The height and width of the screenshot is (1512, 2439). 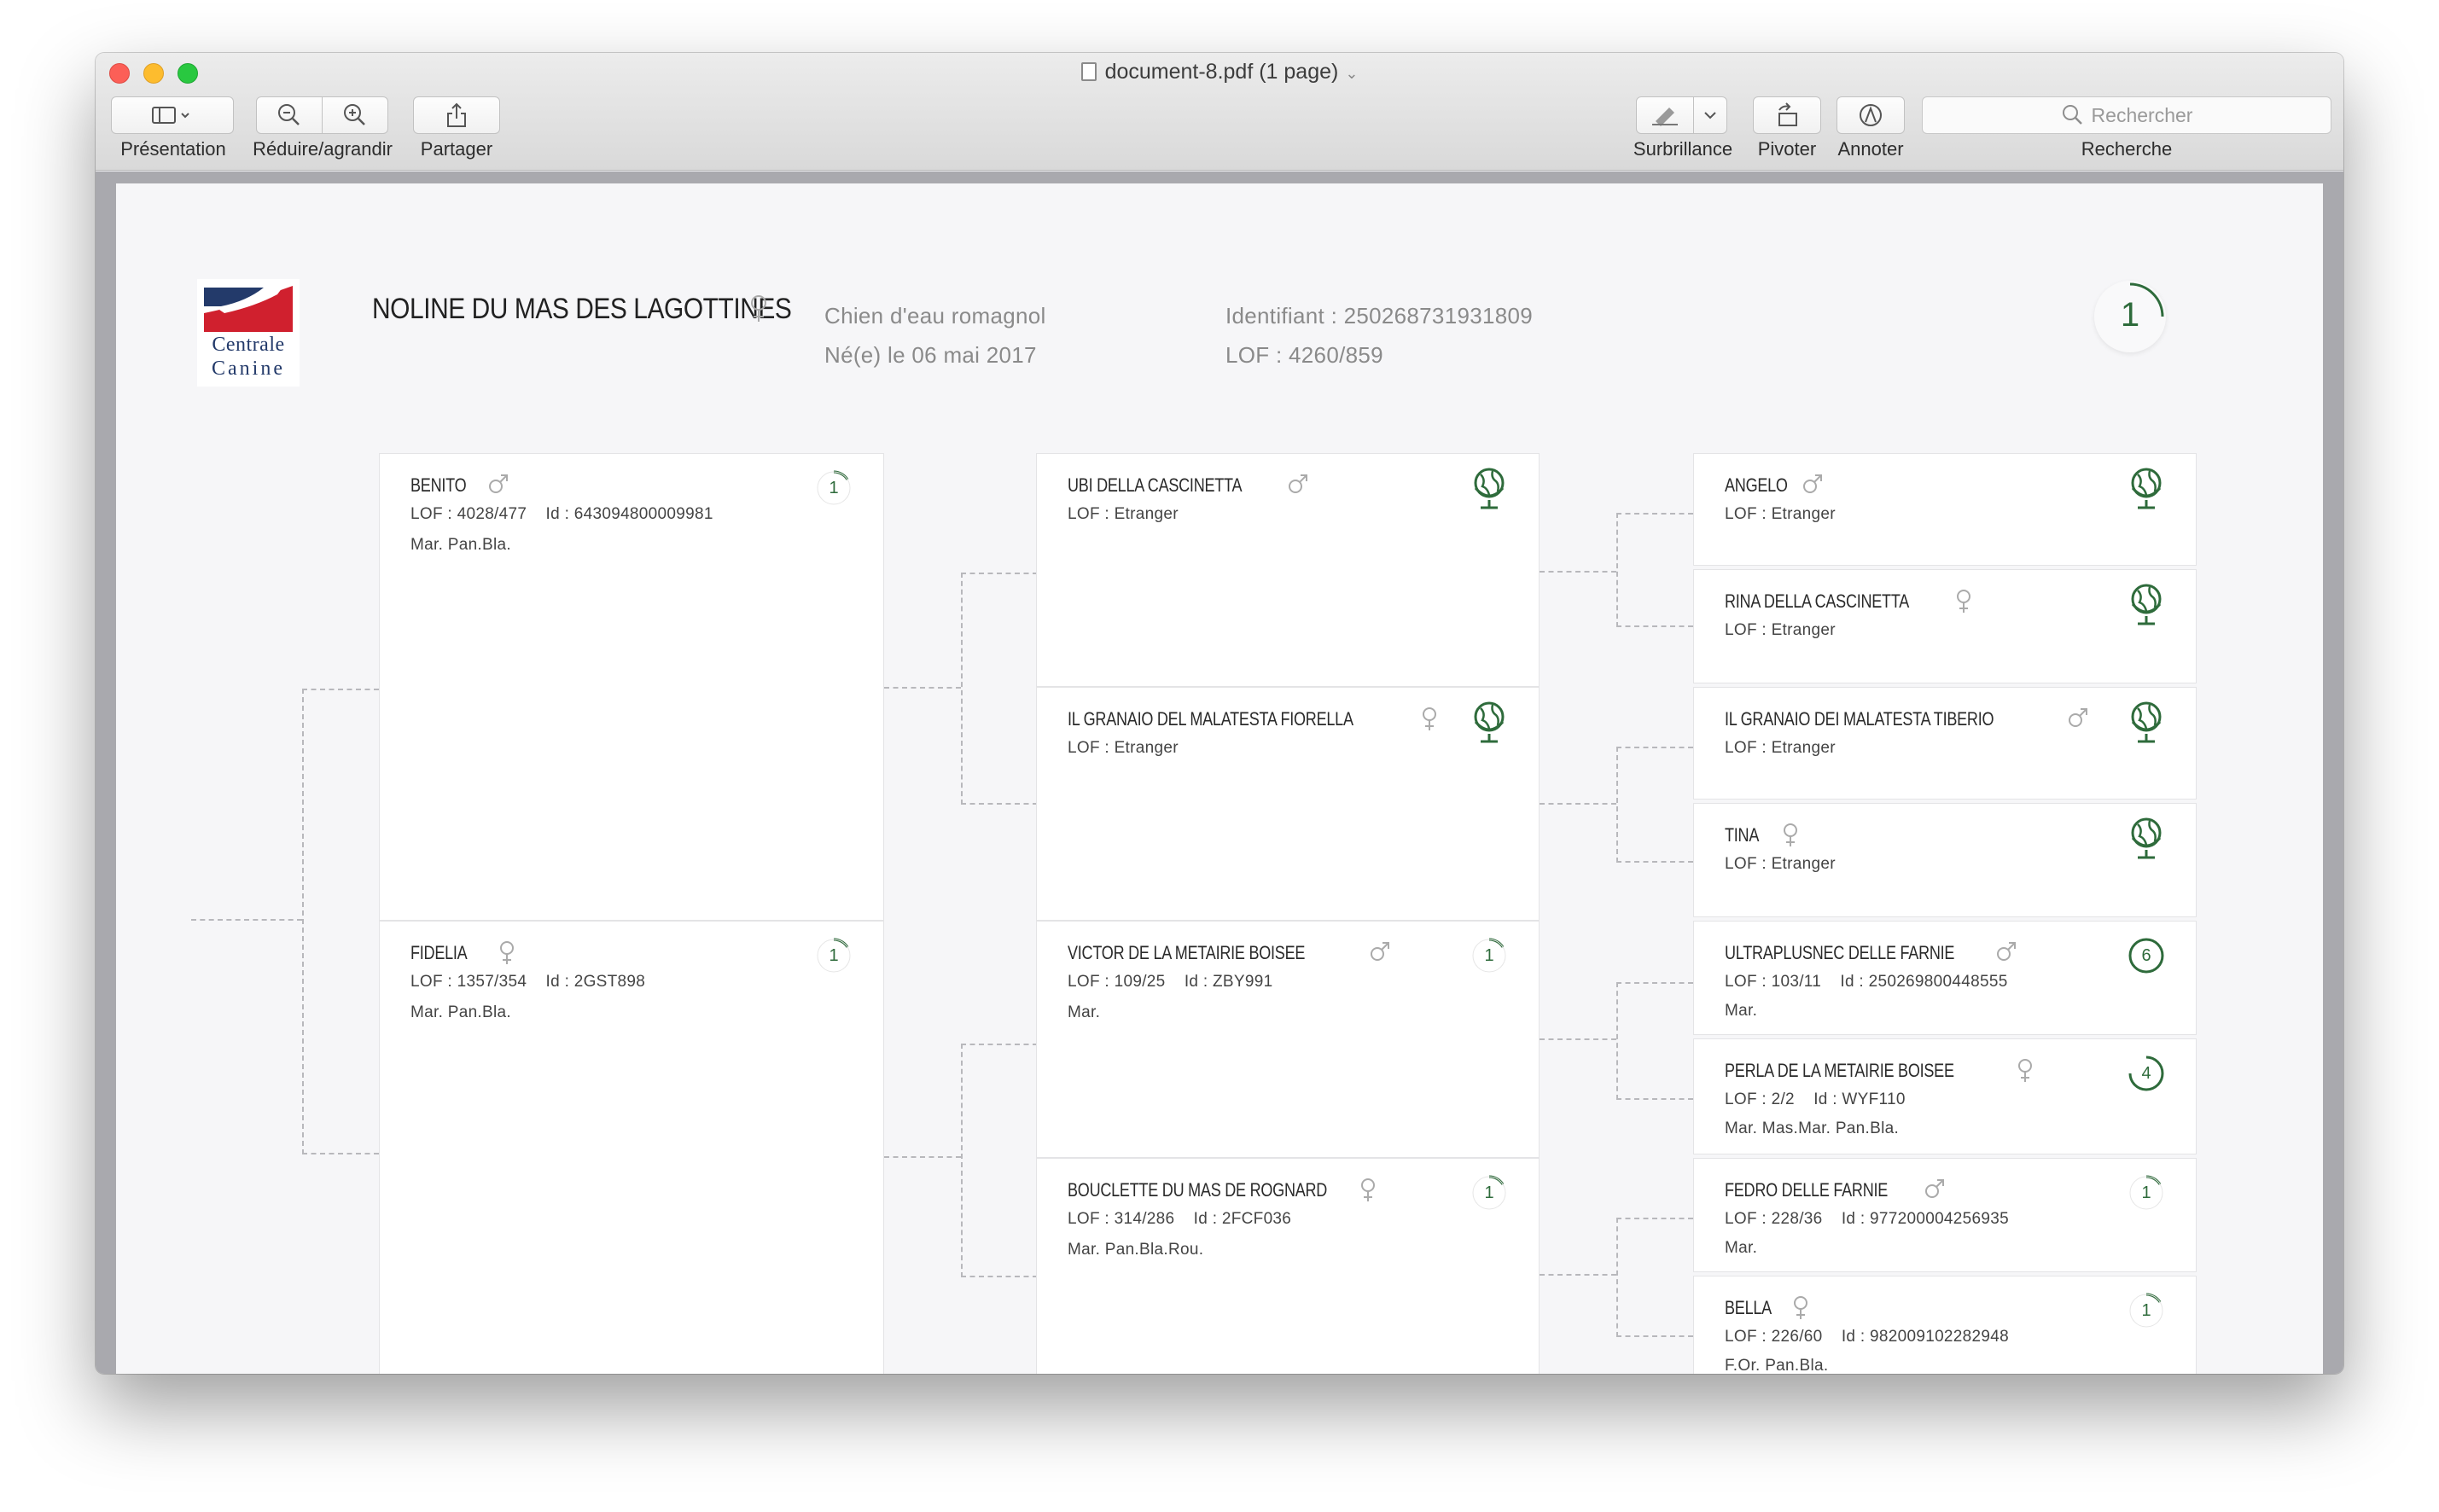 I want to click on ancestor-name: FIDELIA, so click(x=439, y=952).